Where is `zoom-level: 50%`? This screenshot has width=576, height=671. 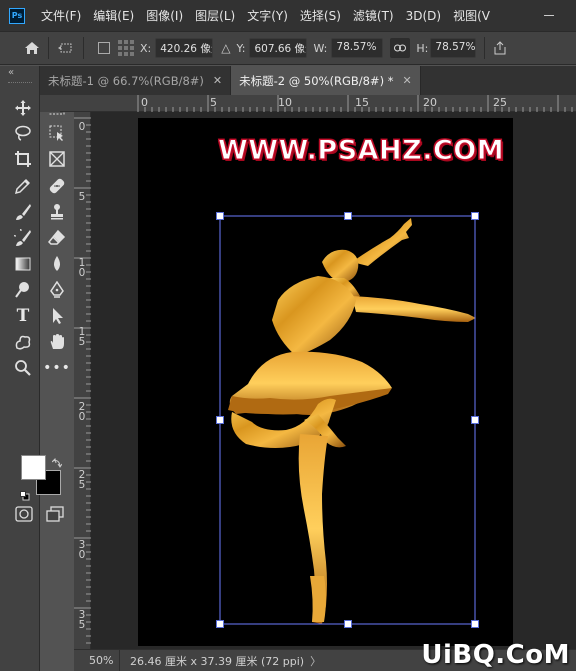 zoom-level: 50% is located at coordinates (97, 660).